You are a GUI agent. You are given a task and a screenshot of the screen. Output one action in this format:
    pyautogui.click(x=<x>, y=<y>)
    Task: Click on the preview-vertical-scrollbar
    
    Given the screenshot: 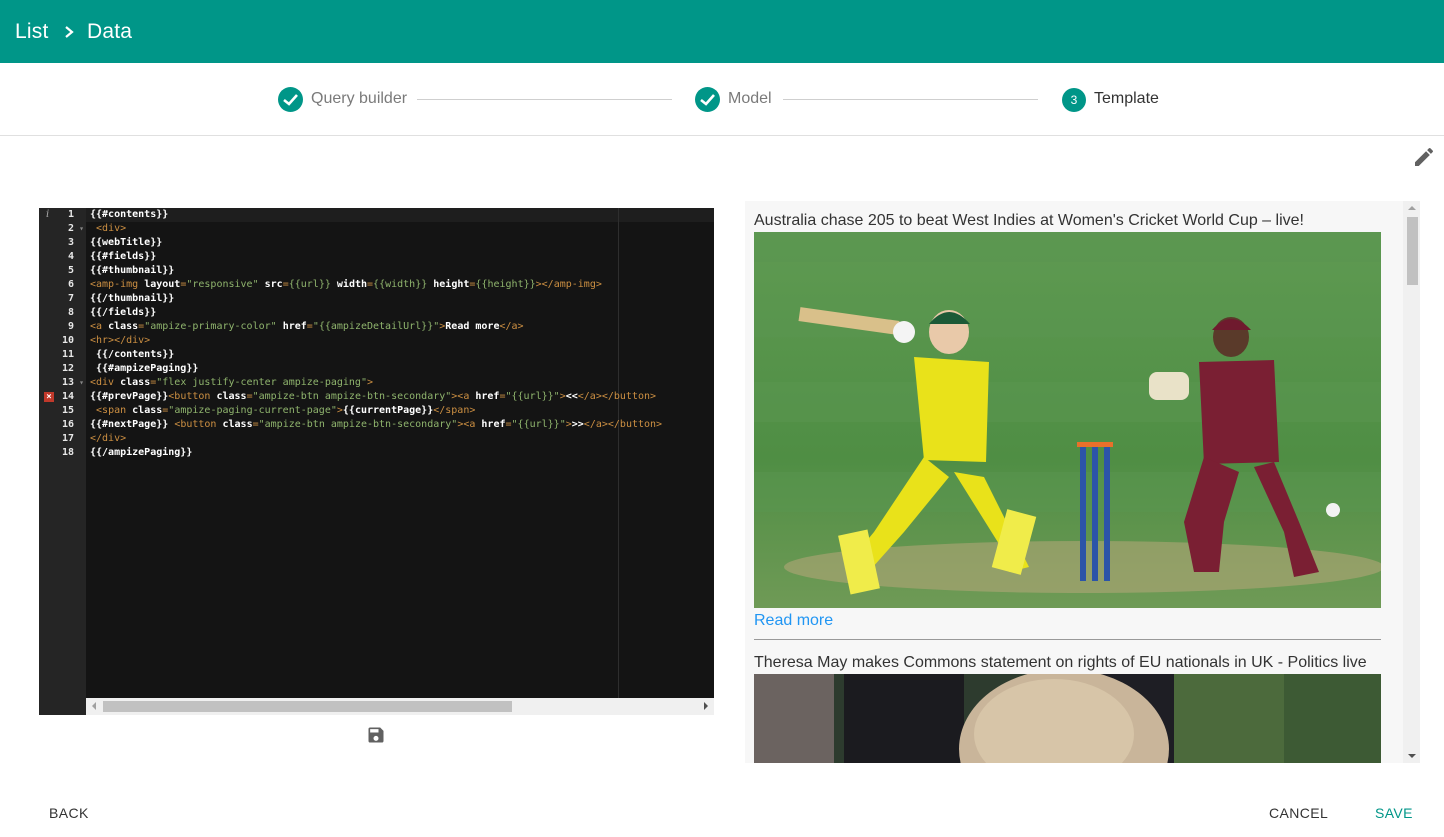 What is the action you would take?
    pyautogui.click(x=1411, y=482)
    